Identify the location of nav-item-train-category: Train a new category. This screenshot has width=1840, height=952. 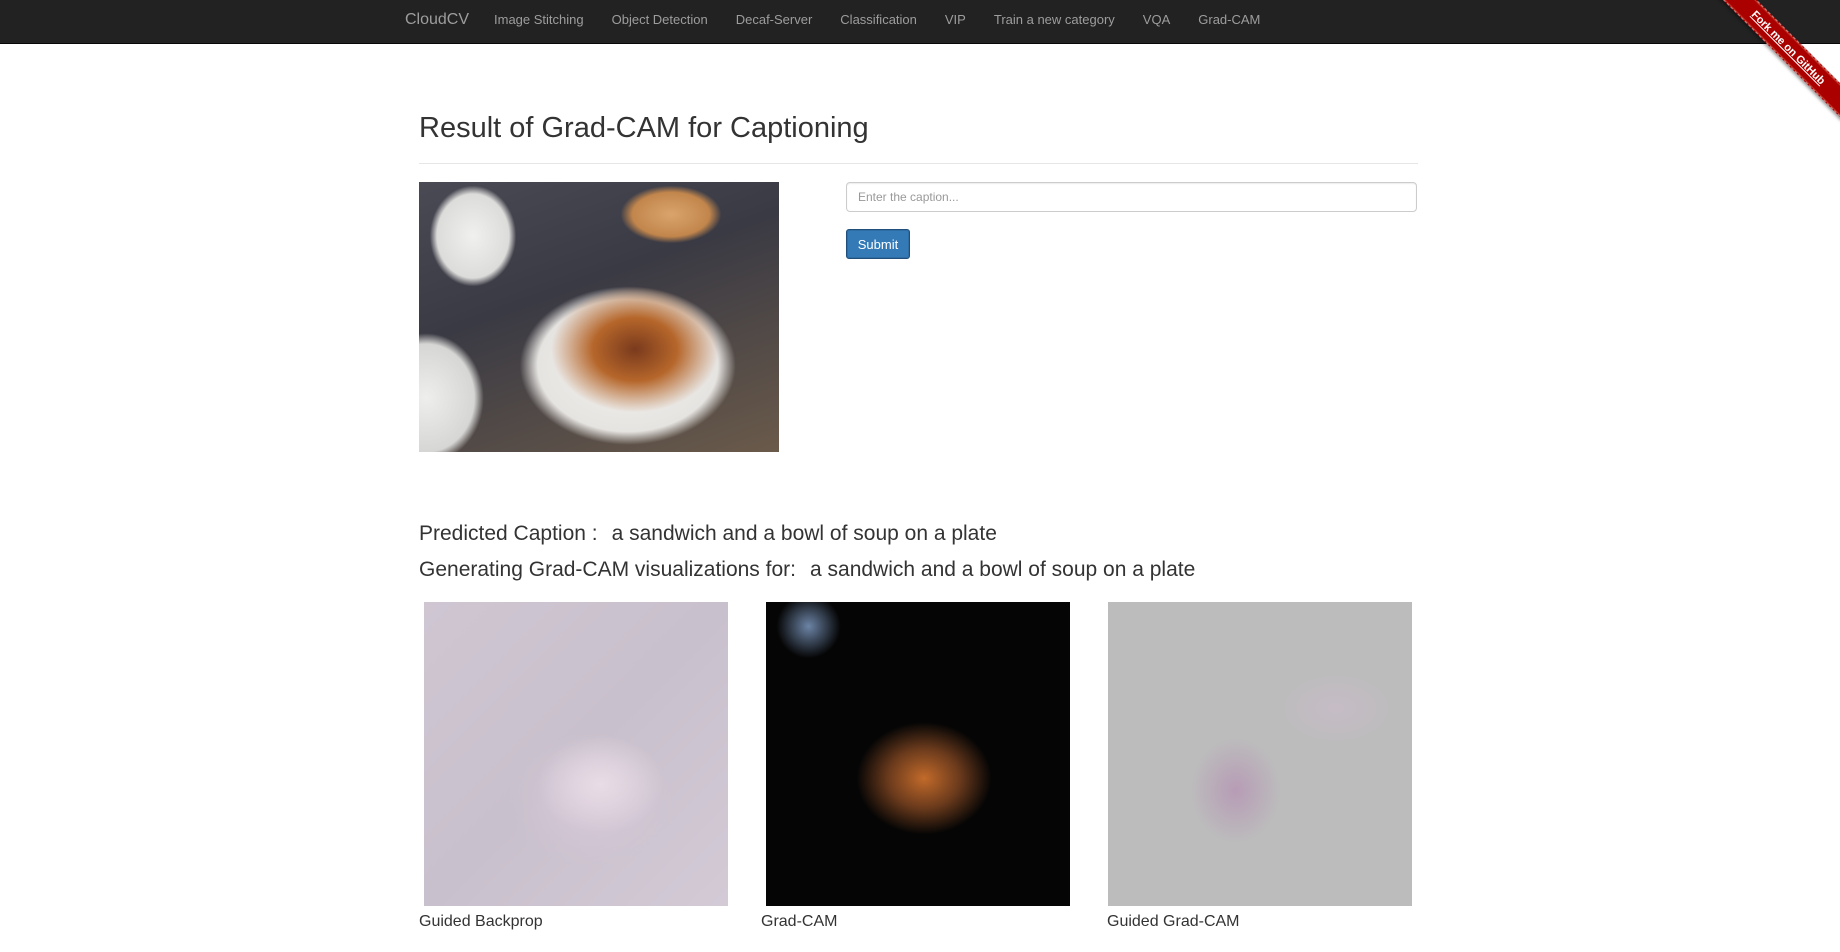
(1054, 21).